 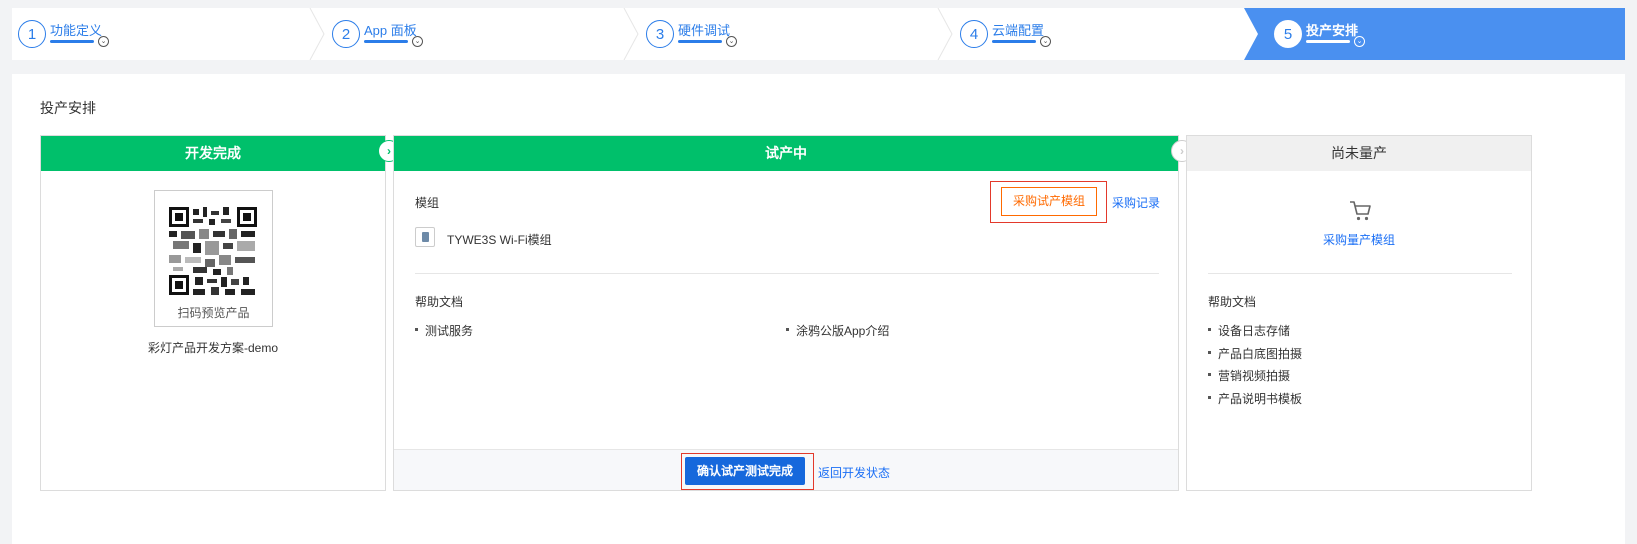 I want to click on column-header: 开发完成, so click(x=213, y=153).